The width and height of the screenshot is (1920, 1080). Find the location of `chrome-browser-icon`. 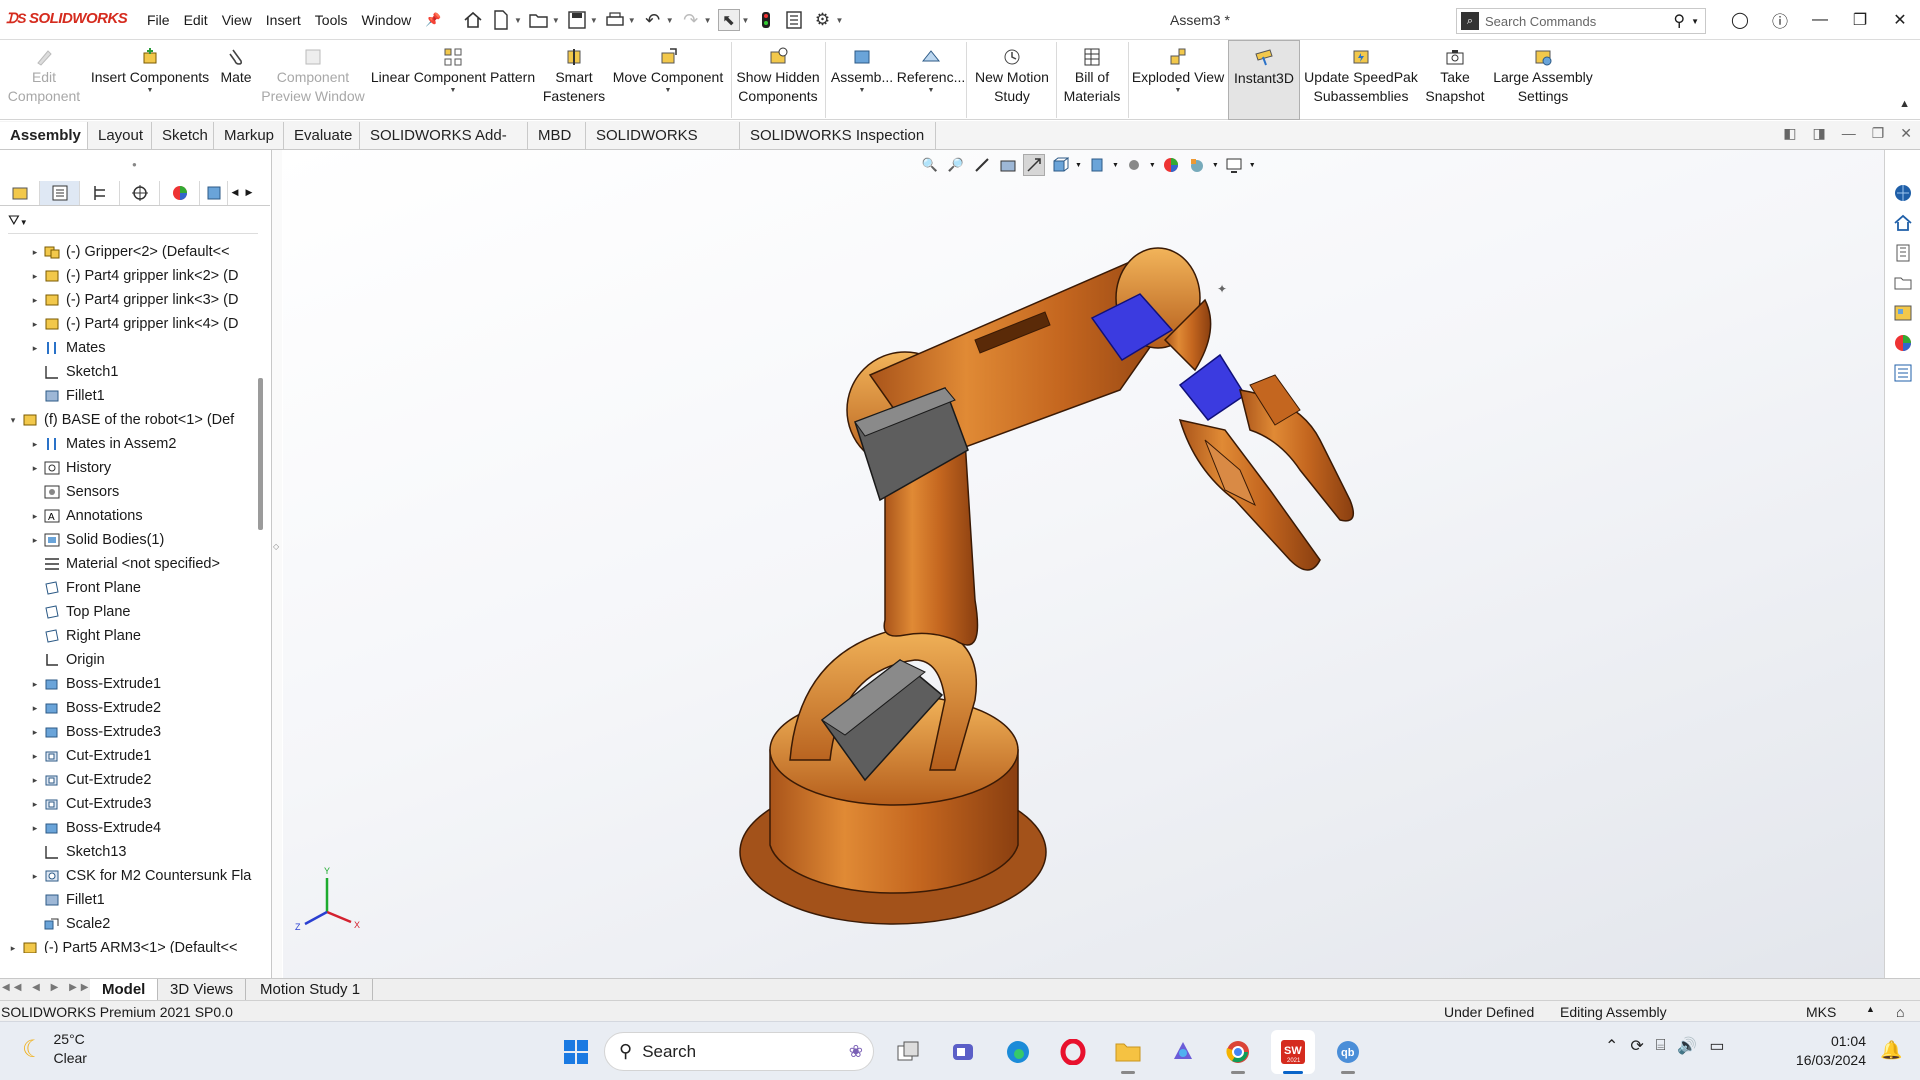

chrome-browser-icon is located at coordinates (1238, 1052).